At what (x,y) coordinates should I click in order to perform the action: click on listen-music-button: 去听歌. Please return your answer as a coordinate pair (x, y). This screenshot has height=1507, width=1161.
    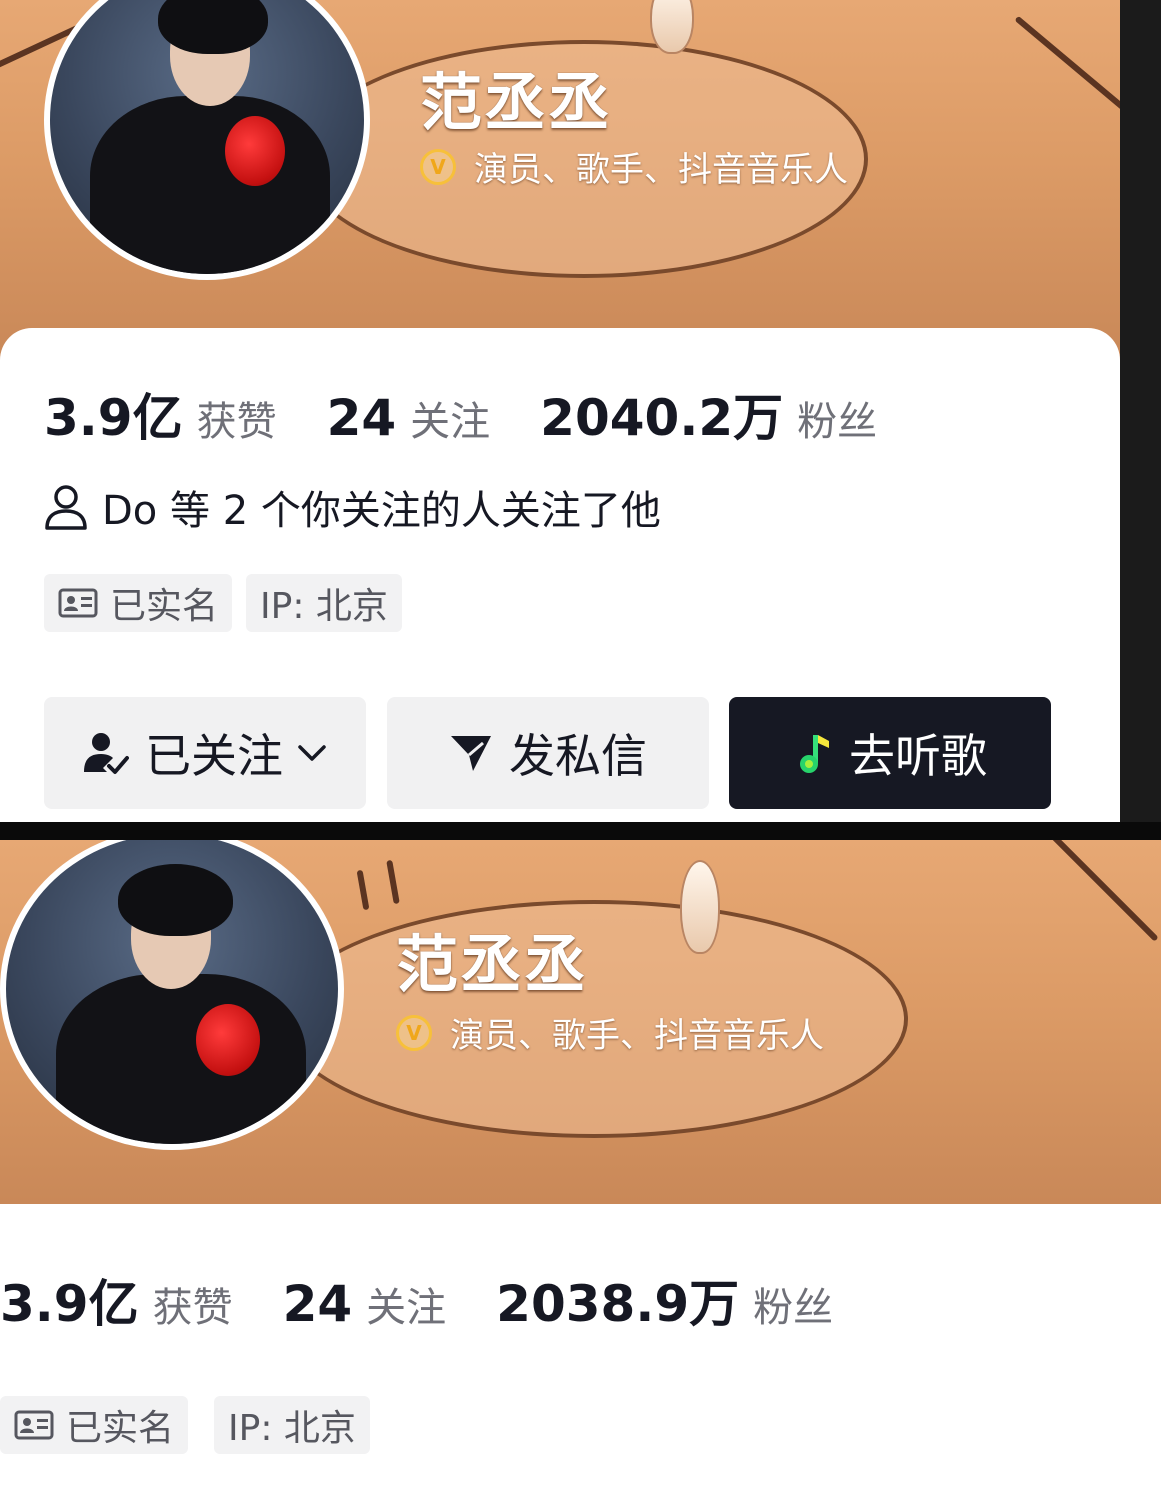
    Looking at the image, I should click on (890, 753).